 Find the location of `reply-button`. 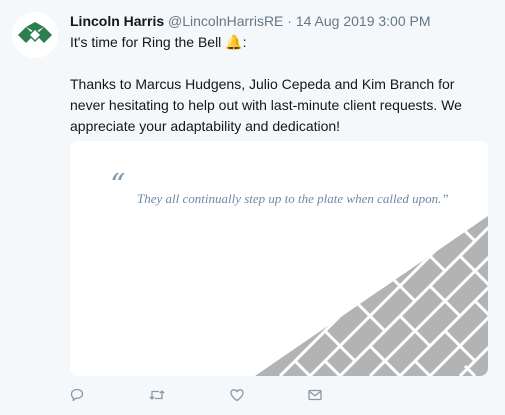

reply-button is located at coordinates (77, 395).